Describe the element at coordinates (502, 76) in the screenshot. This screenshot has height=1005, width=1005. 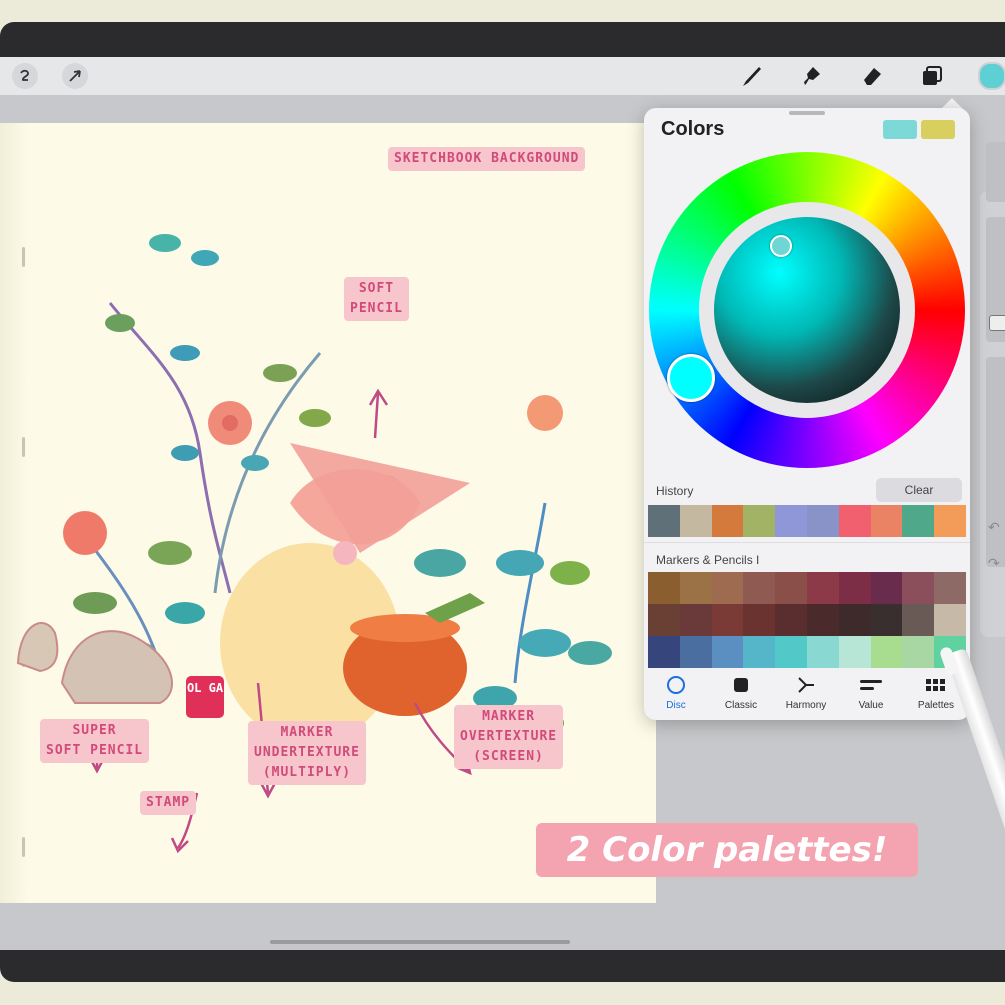
I see `top-toolbar` at that location.